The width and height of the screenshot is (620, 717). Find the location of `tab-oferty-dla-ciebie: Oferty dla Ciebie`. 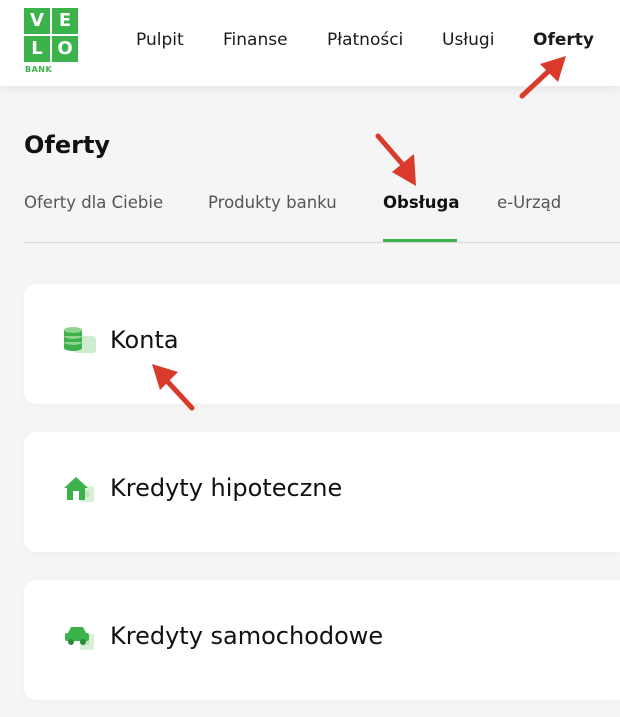

tab-oferty-dla-ciebie: Oferty dla Ciebie is located at coordinates (93, 202).